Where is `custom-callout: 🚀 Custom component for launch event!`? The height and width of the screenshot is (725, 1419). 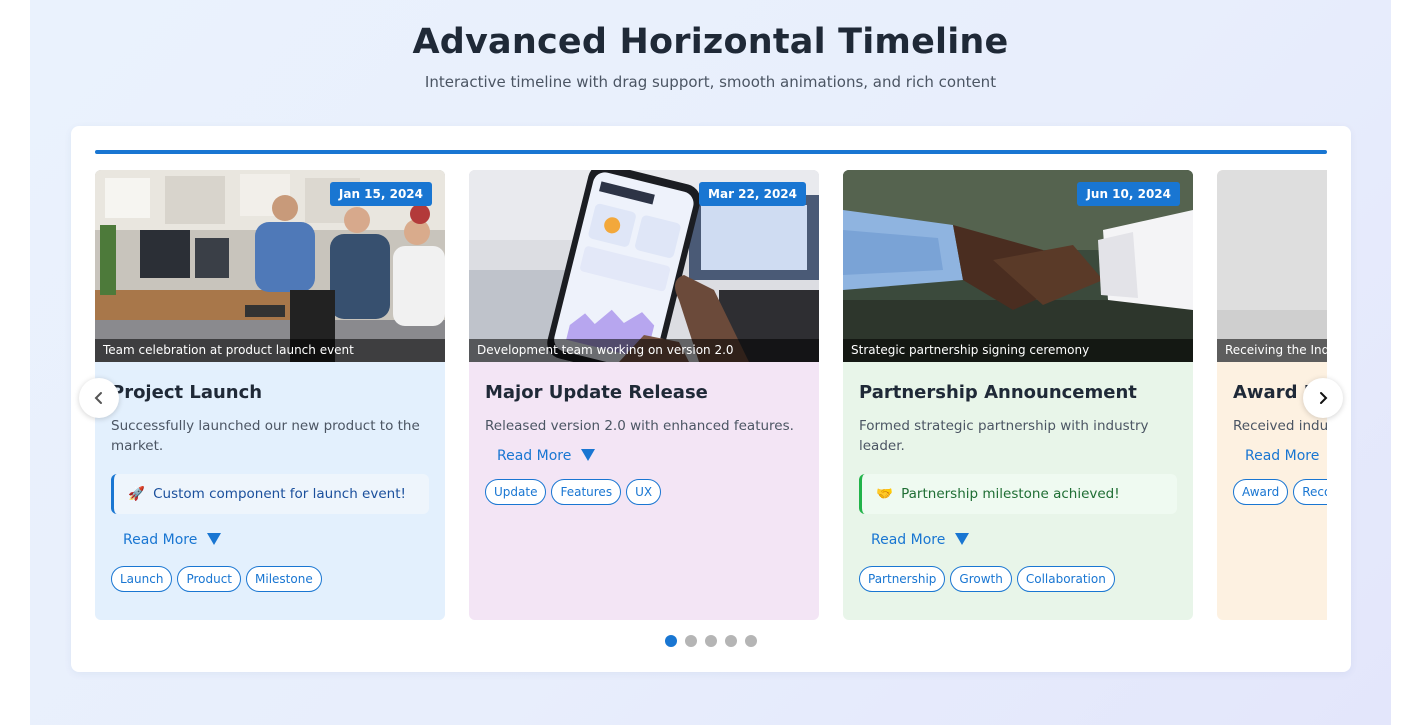
custom-callout: 🚀 Custom component for launch event! is located at coordinates (270, 494).